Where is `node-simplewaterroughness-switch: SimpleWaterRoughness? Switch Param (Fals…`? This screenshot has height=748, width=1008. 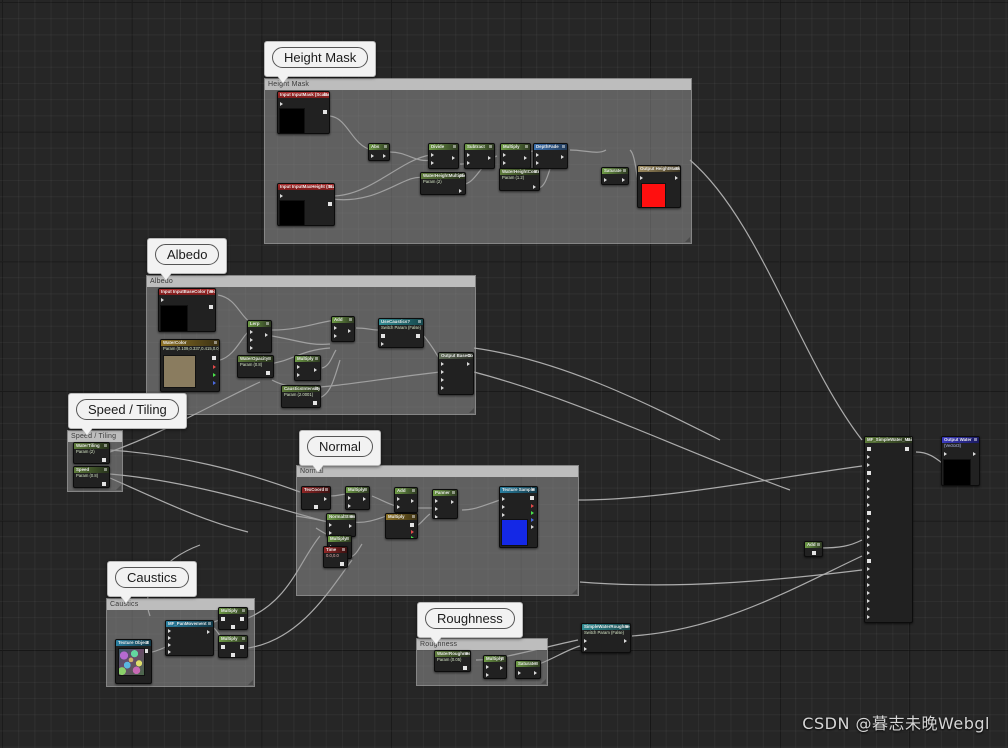
node-simplewaterroughness-switch: SimpleWaterRoughness? Switch Param (Fals… is located at coordinates (606, 638).